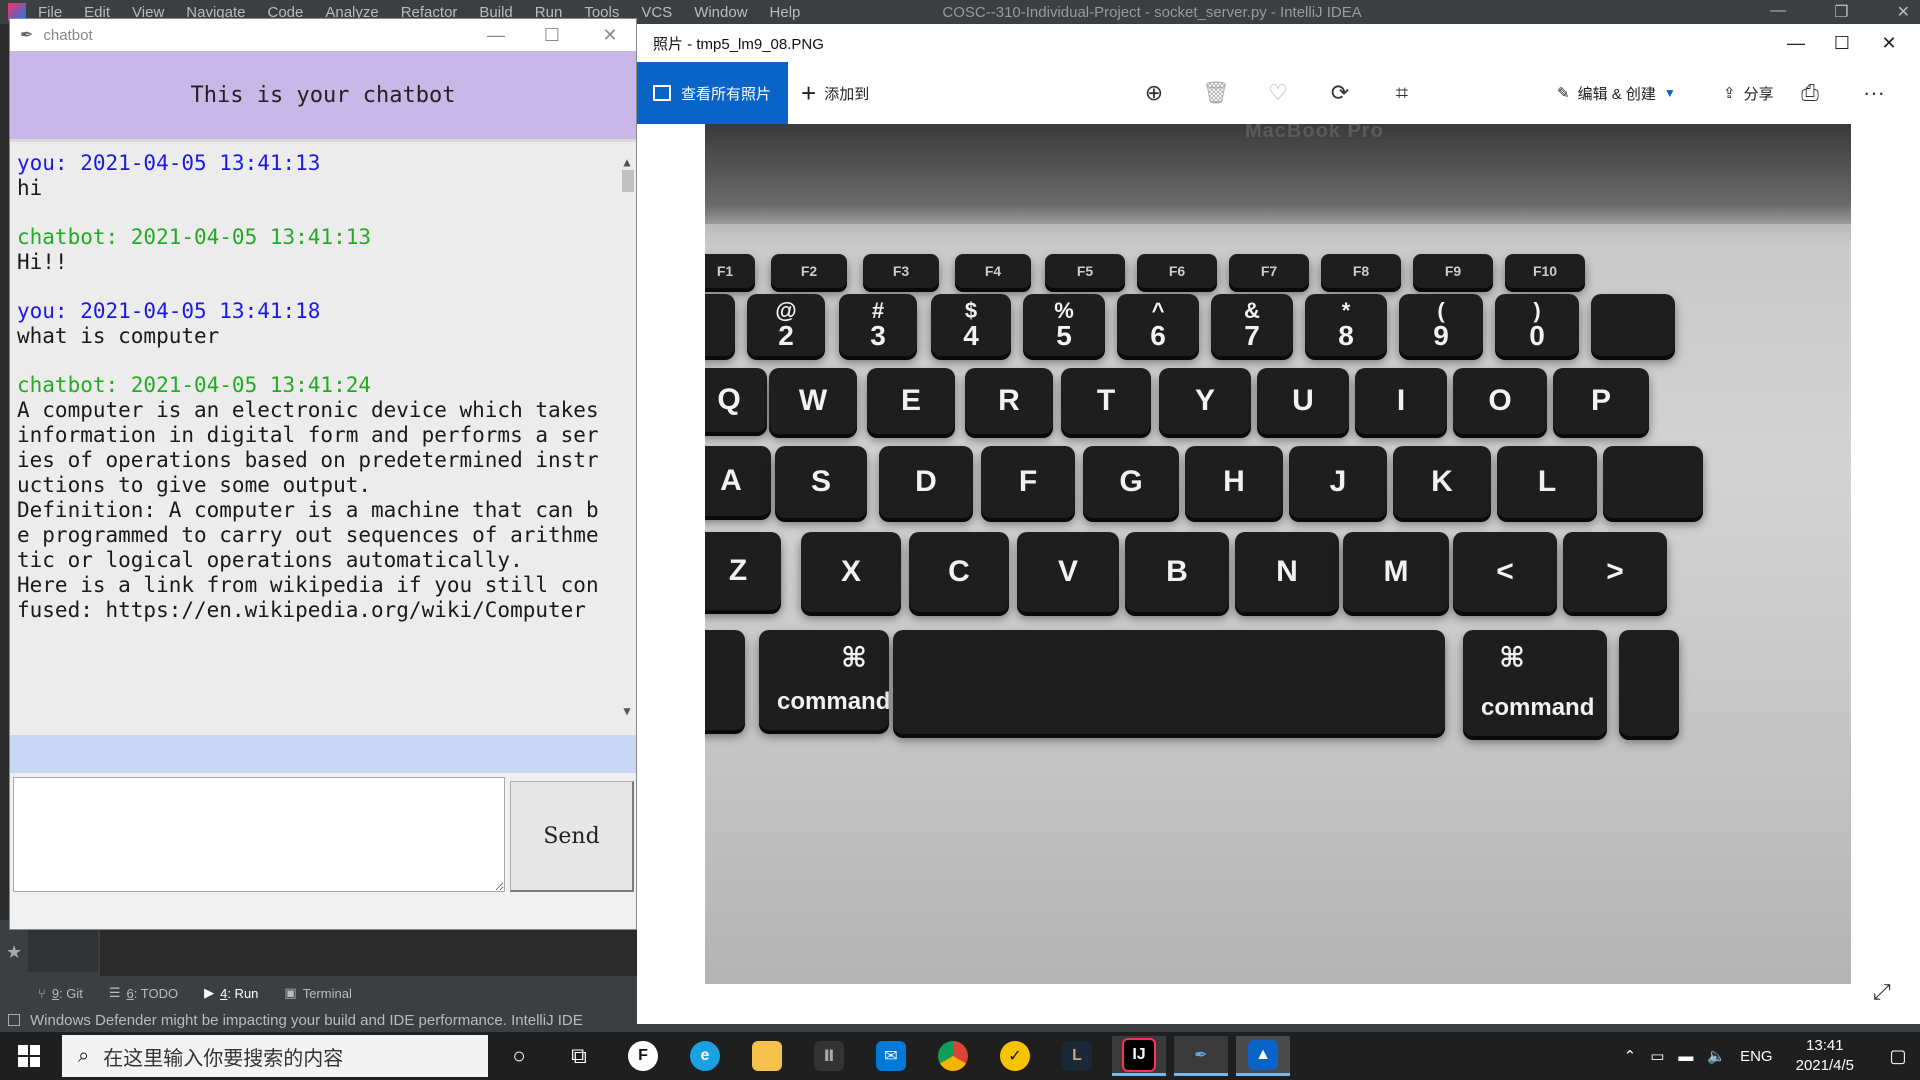 This screenshot has width=1920, height=1080. What do you see at coordinates (601, 12) in the screenshot?
I see `ide-menu-tools: Tools` at bounding box center [601, 12].